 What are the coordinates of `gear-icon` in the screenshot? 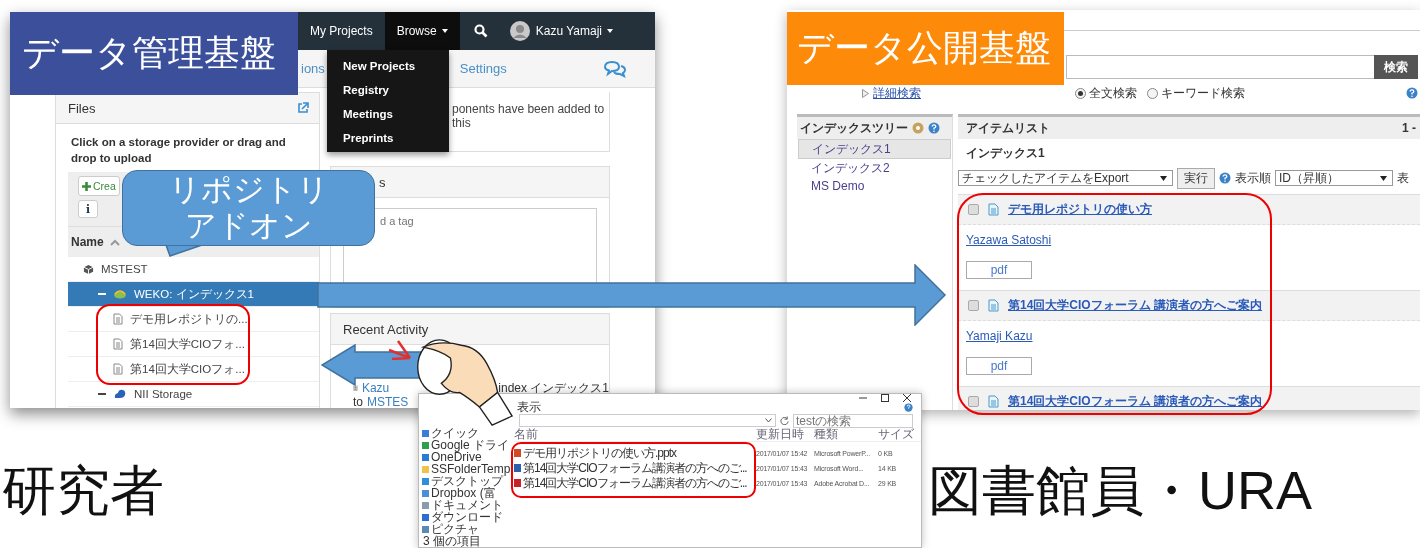 It's located at (918, 128).